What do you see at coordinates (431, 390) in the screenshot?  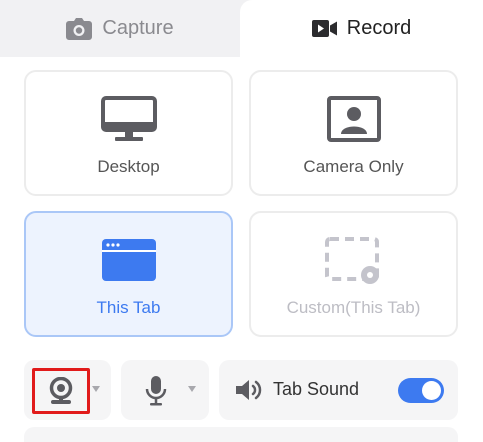 I see `toggle-knob` at bounding box center [431, 390].